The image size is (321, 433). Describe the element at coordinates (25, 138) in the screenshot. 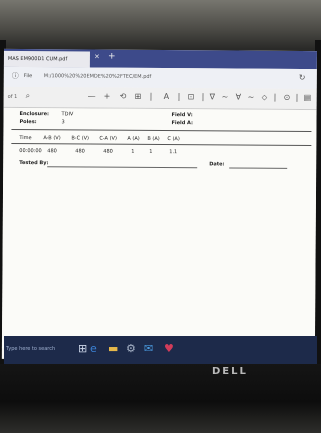

I see `column-header: Time` at that location.